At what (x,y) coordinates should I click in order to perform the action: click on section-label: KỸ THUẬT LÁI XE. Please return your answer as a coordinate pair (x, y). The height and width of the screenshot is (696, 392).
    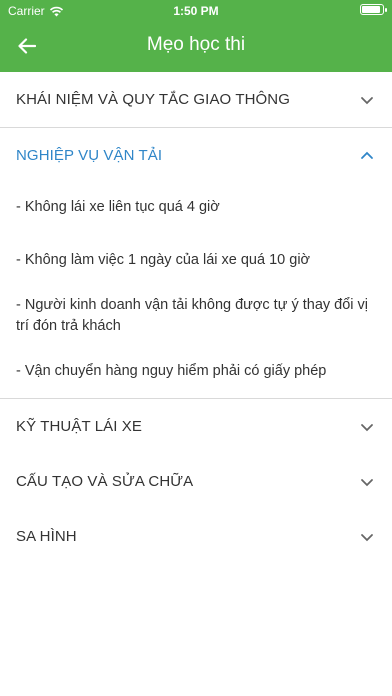
    Looking at the image, I should click on (79, 426).